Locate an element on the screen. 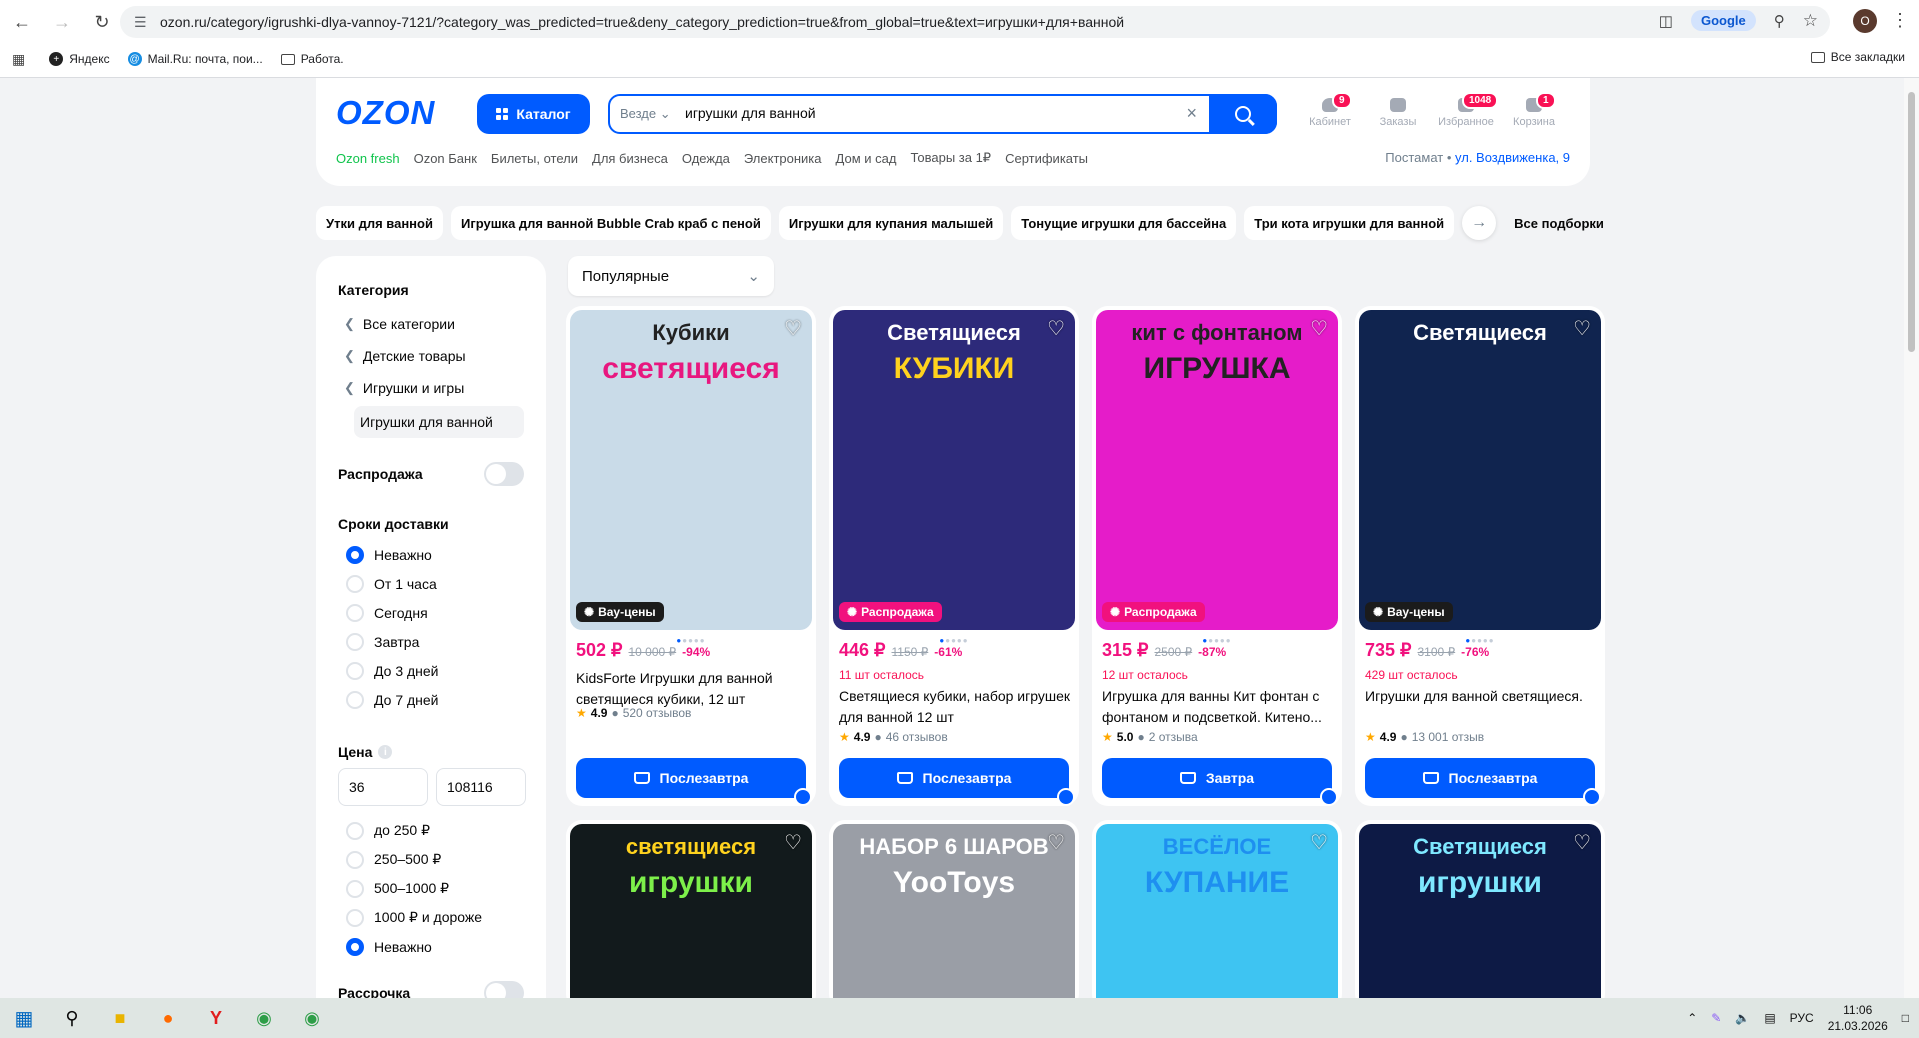  current-category: Игрушки для ванной is located at coordinates (439, 422).